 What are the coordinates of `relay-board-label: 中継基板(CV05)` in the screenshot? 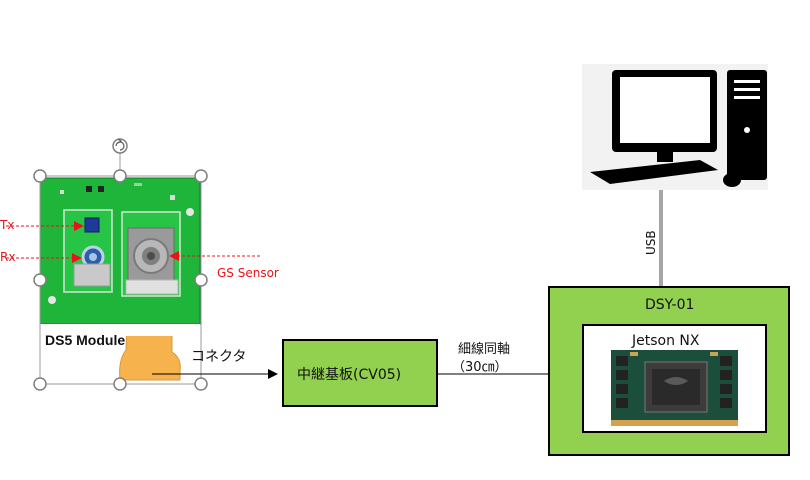 It's located at (349, 375).